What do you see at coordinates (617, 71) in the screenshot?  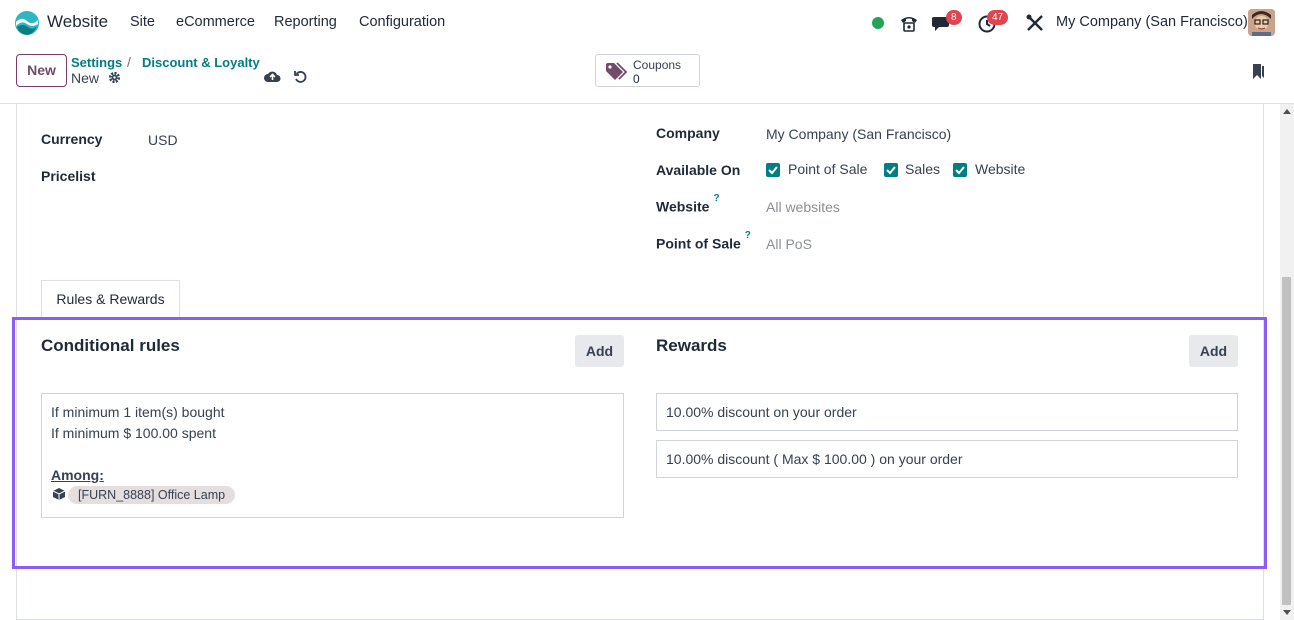 I see `tags-icon` at bounding box center [617, 71].